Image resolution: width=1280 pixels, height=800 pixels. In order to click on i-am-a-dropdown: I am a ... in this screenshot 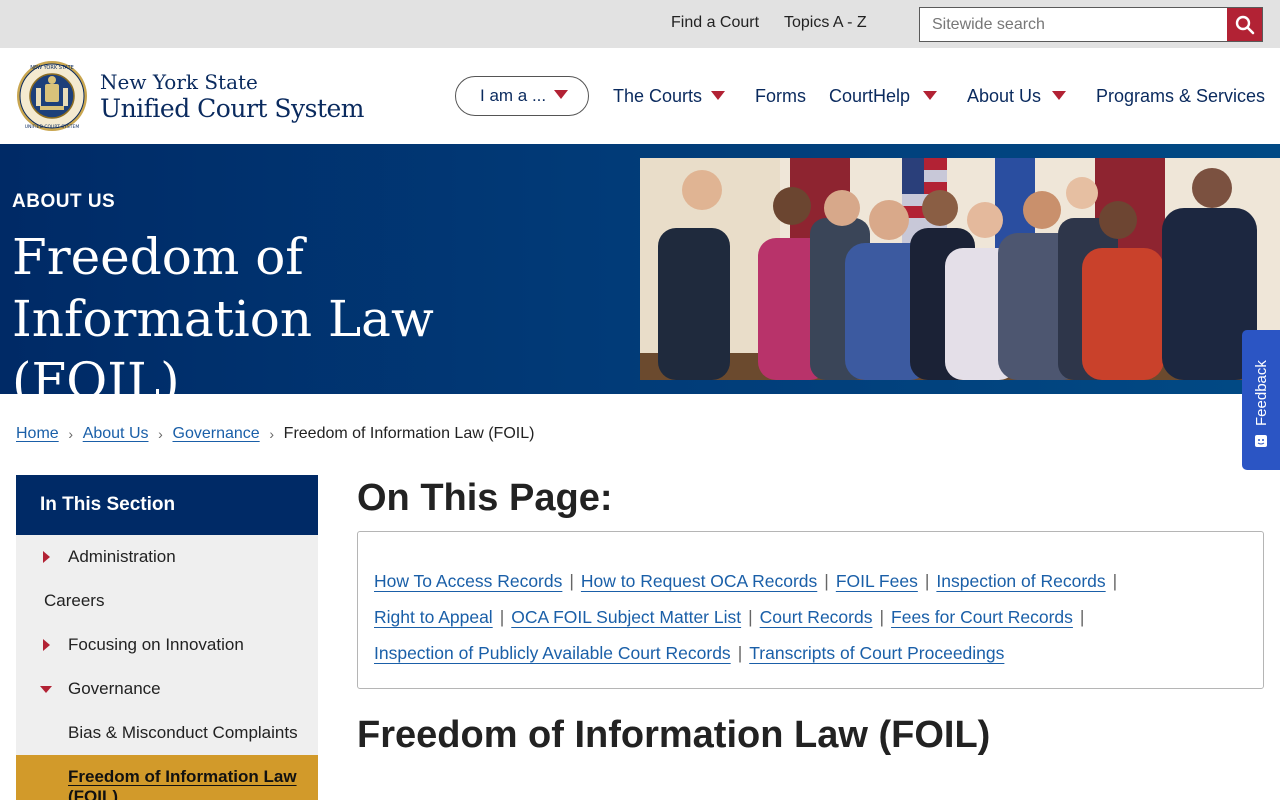, I will do `click(522, 96)`.